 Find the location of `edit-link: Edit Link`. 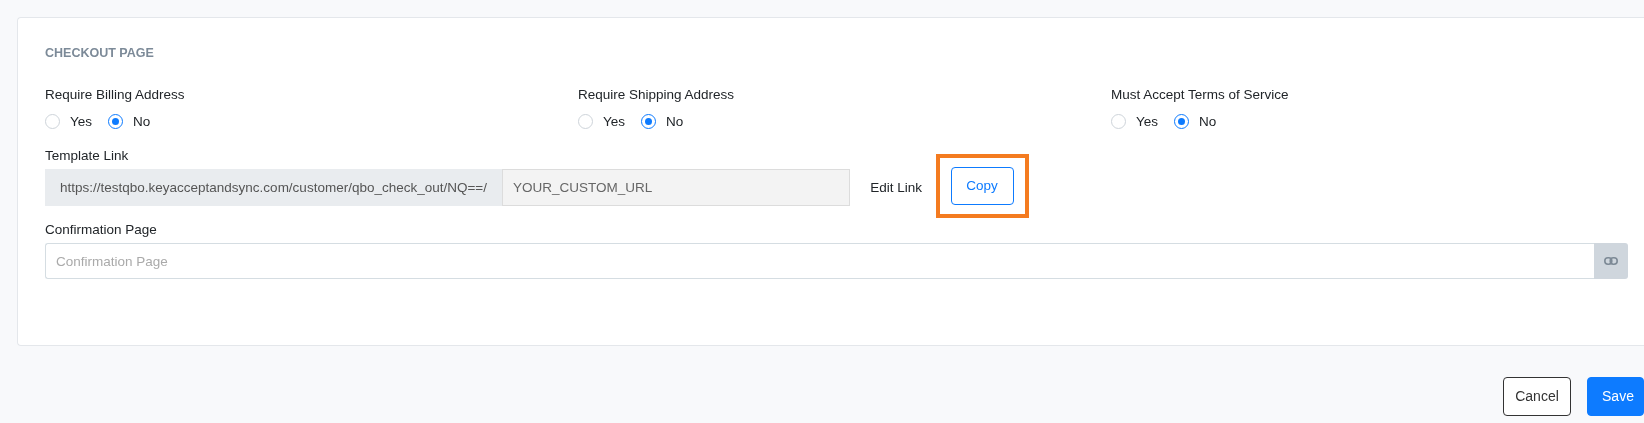

edit-link: Edit Link is located at coordinates (896, 187).